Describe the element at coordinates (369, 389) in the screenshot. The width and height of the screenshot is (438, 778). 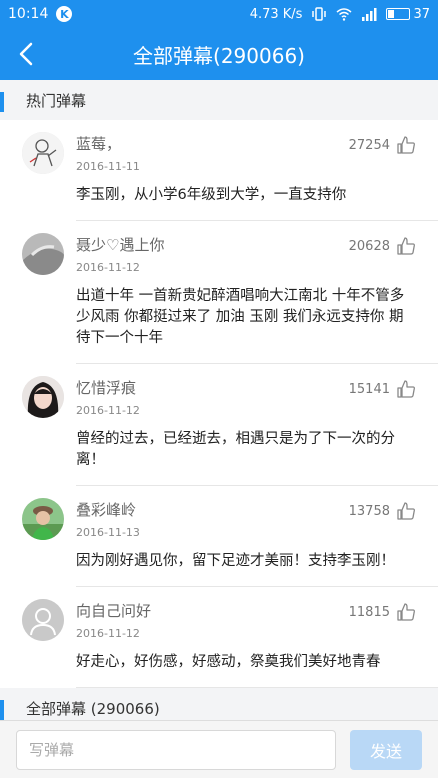
I see `like-count: 15141` at that location.